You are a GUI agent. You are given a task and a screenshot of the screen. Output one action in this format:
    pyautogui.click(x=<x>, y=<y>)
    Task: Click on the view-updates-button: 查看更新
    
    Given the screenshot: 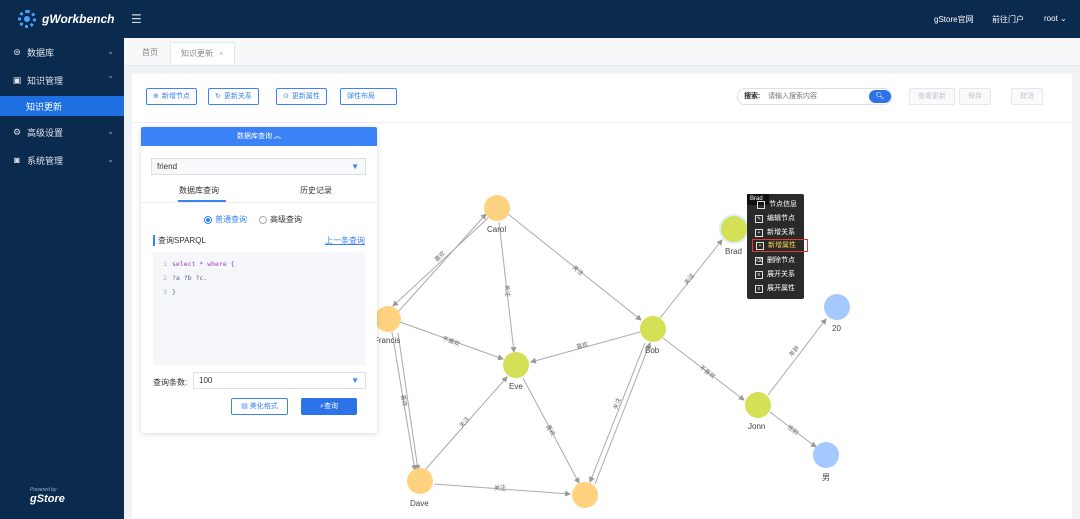 What is the action you would take?
    pyautogui.click(x=932, y=96)
    